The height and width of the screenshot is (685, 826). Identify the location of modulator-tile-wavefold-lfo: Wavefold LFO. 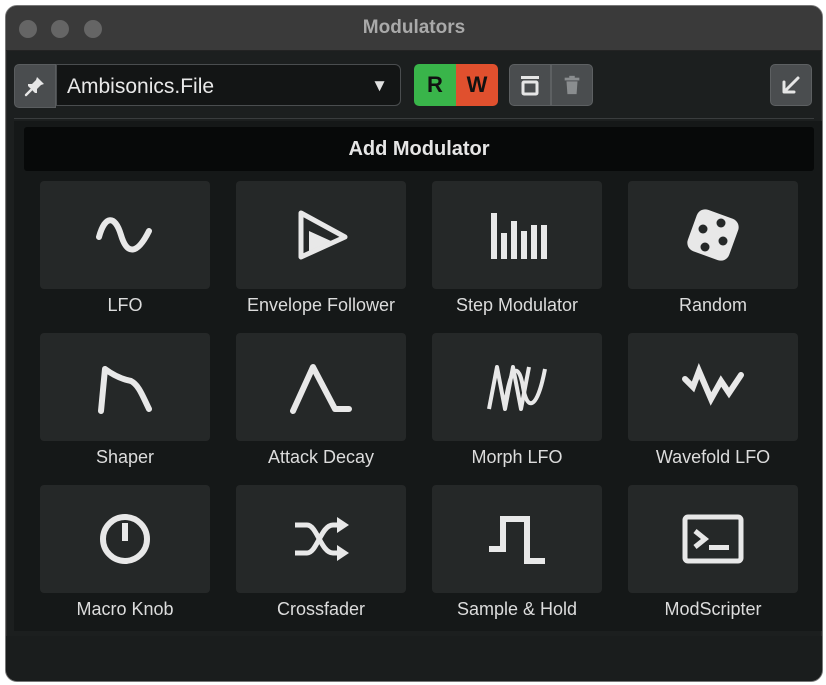
(713, 403).